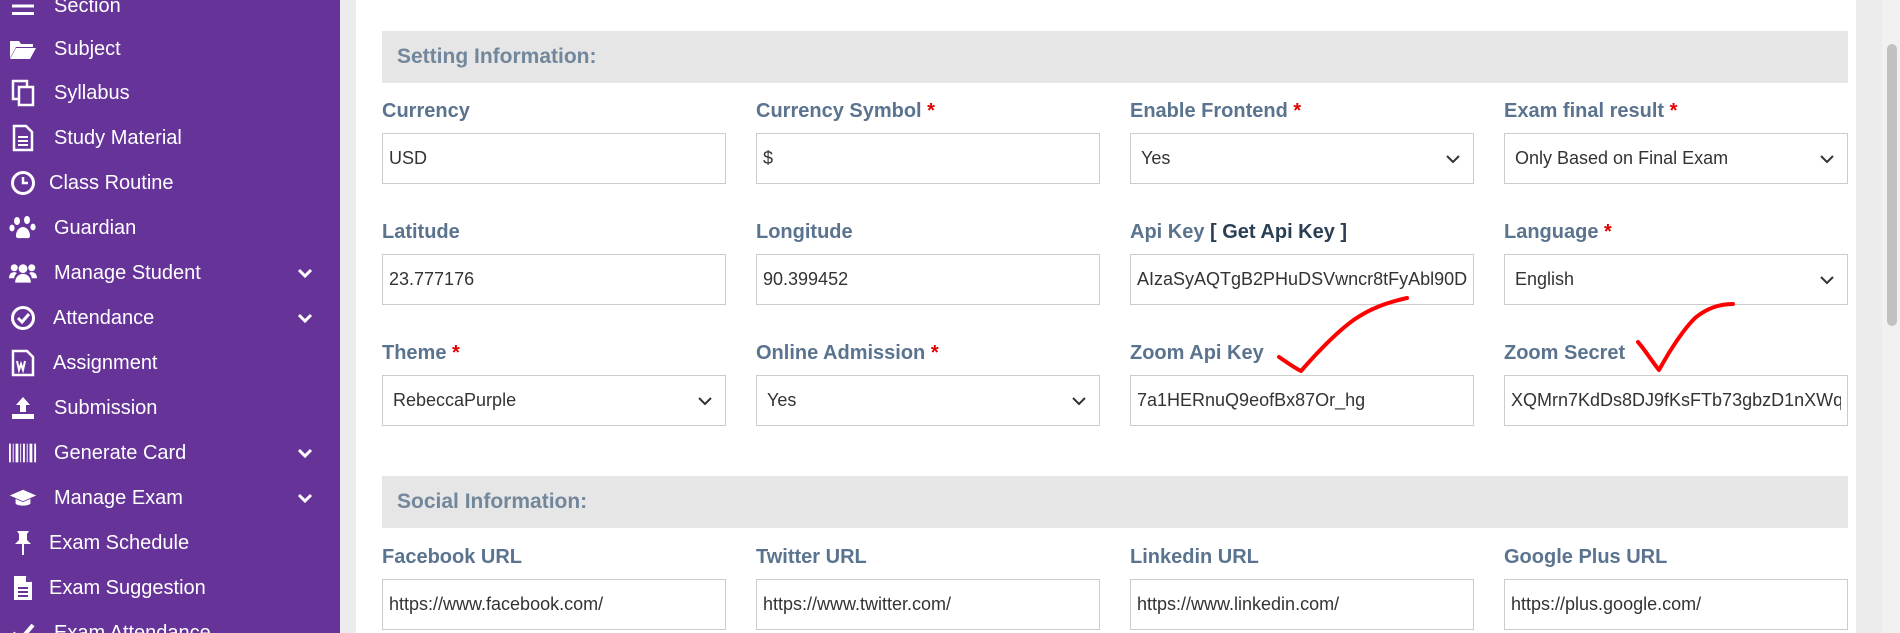  What do you see at coordinates (127, 587) in the screenshot?
I see `sidebar-item-label: Exam Suggestion` at bounding box center [127, 587].